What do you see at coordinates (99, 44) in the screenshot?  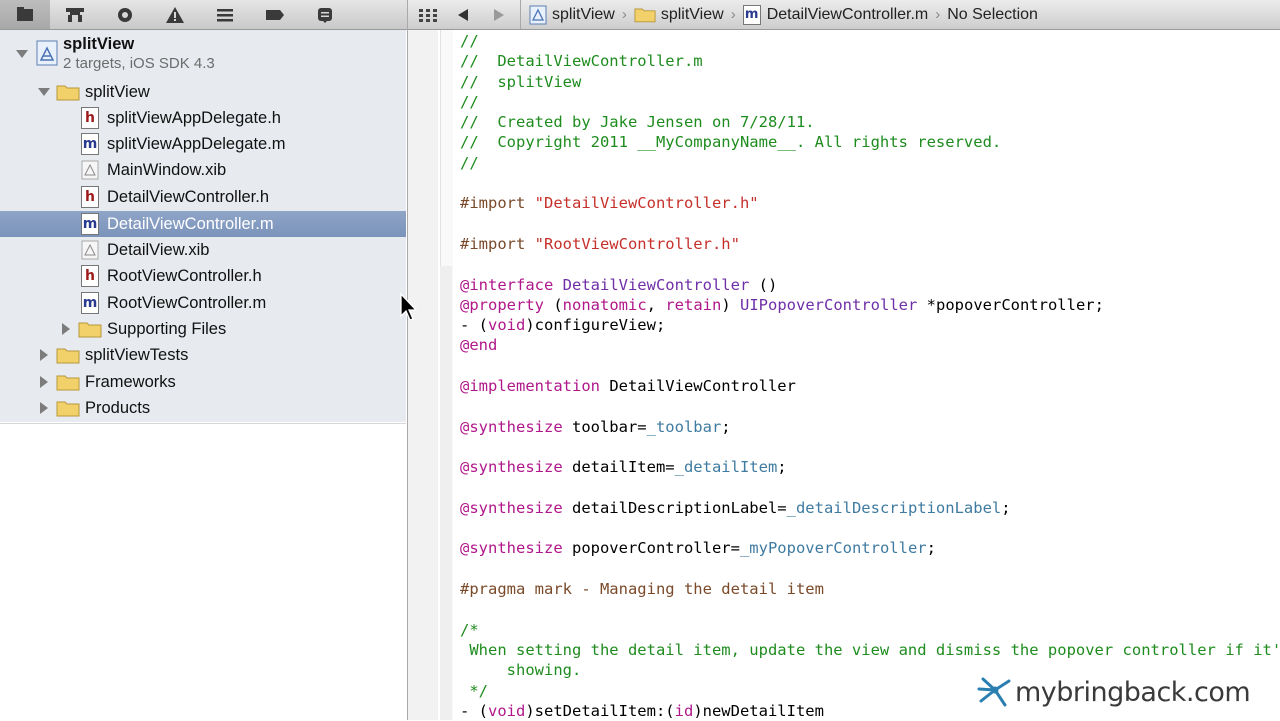 I see `project-name: splitView` at bounding box center [99, 44].